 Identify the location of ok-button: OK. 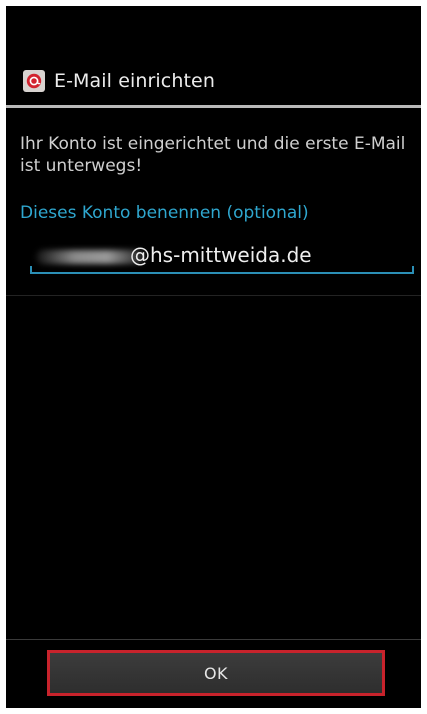
(216, 673).